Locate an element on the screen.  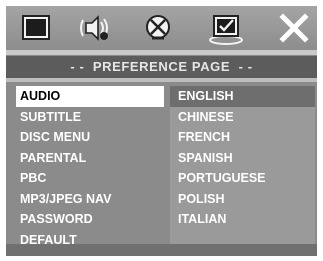
preference-setup-icon is located at coordinates (226, 28).